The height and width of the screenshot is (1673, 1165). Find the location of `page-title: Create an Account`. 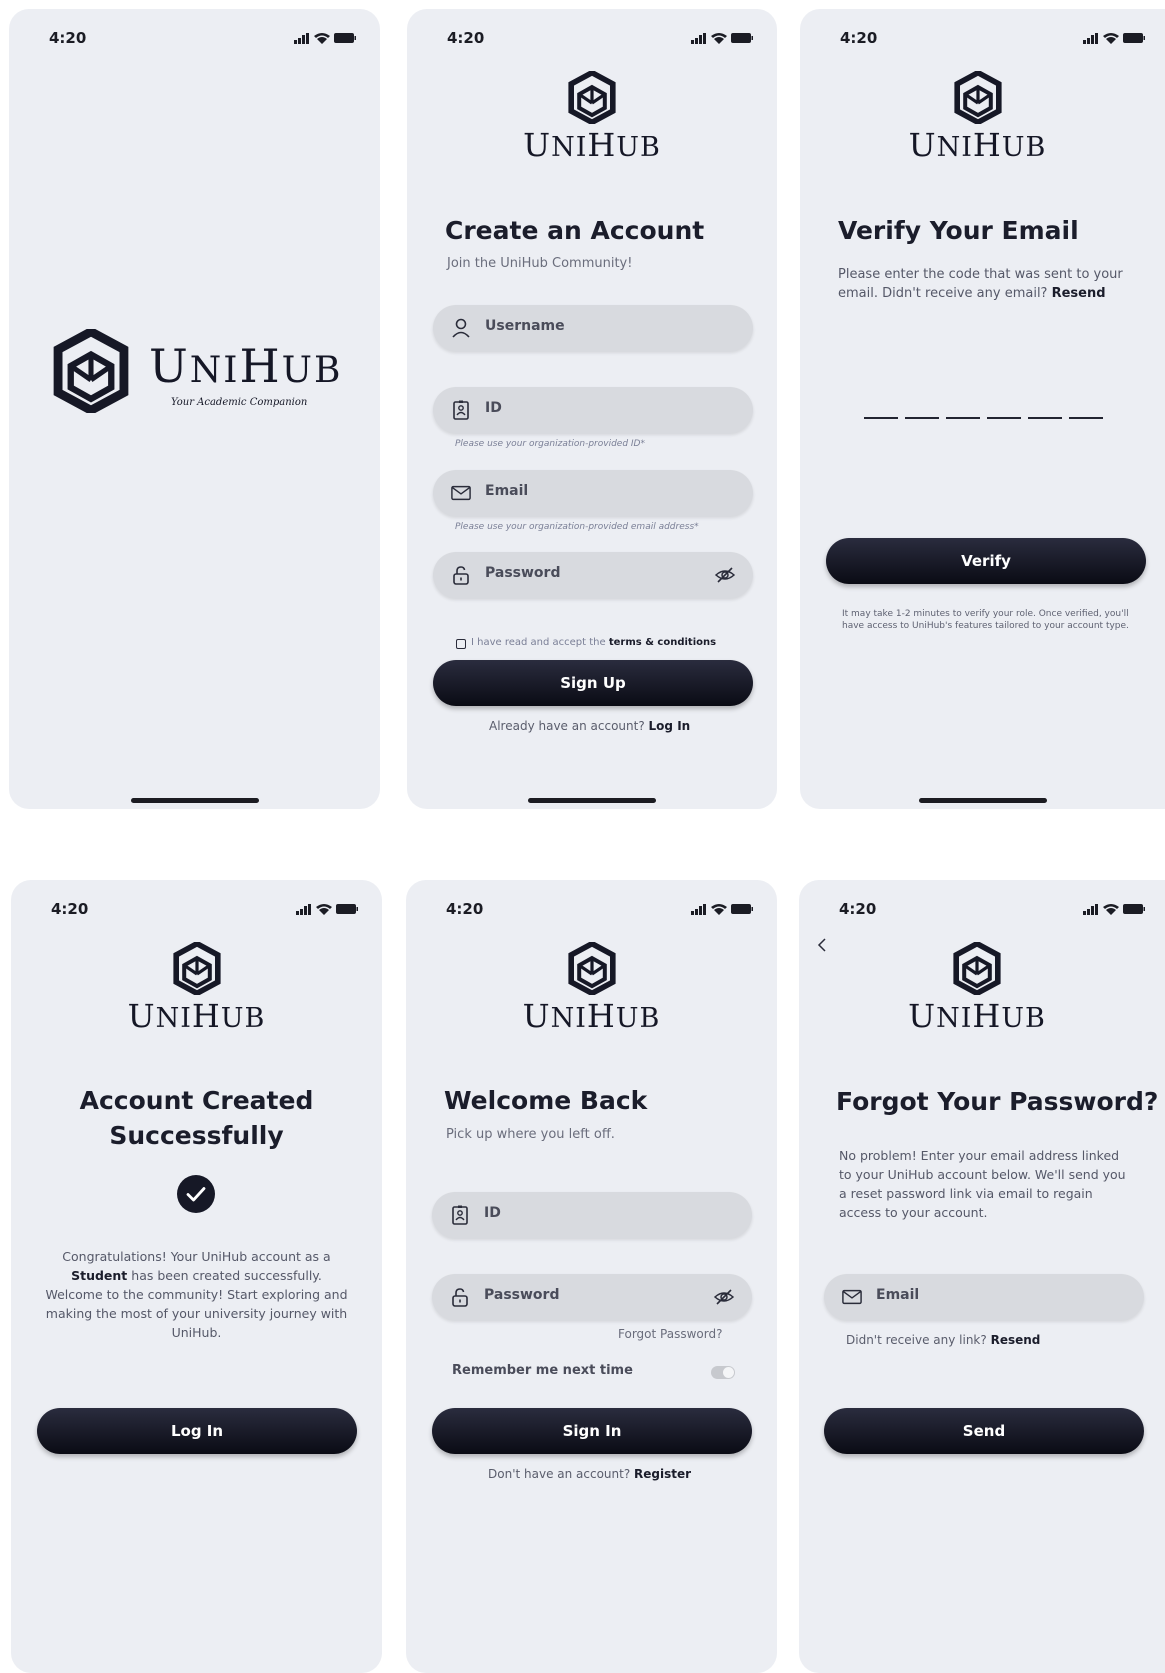

page-title: Create an Account is located at coordinates (575, 230).